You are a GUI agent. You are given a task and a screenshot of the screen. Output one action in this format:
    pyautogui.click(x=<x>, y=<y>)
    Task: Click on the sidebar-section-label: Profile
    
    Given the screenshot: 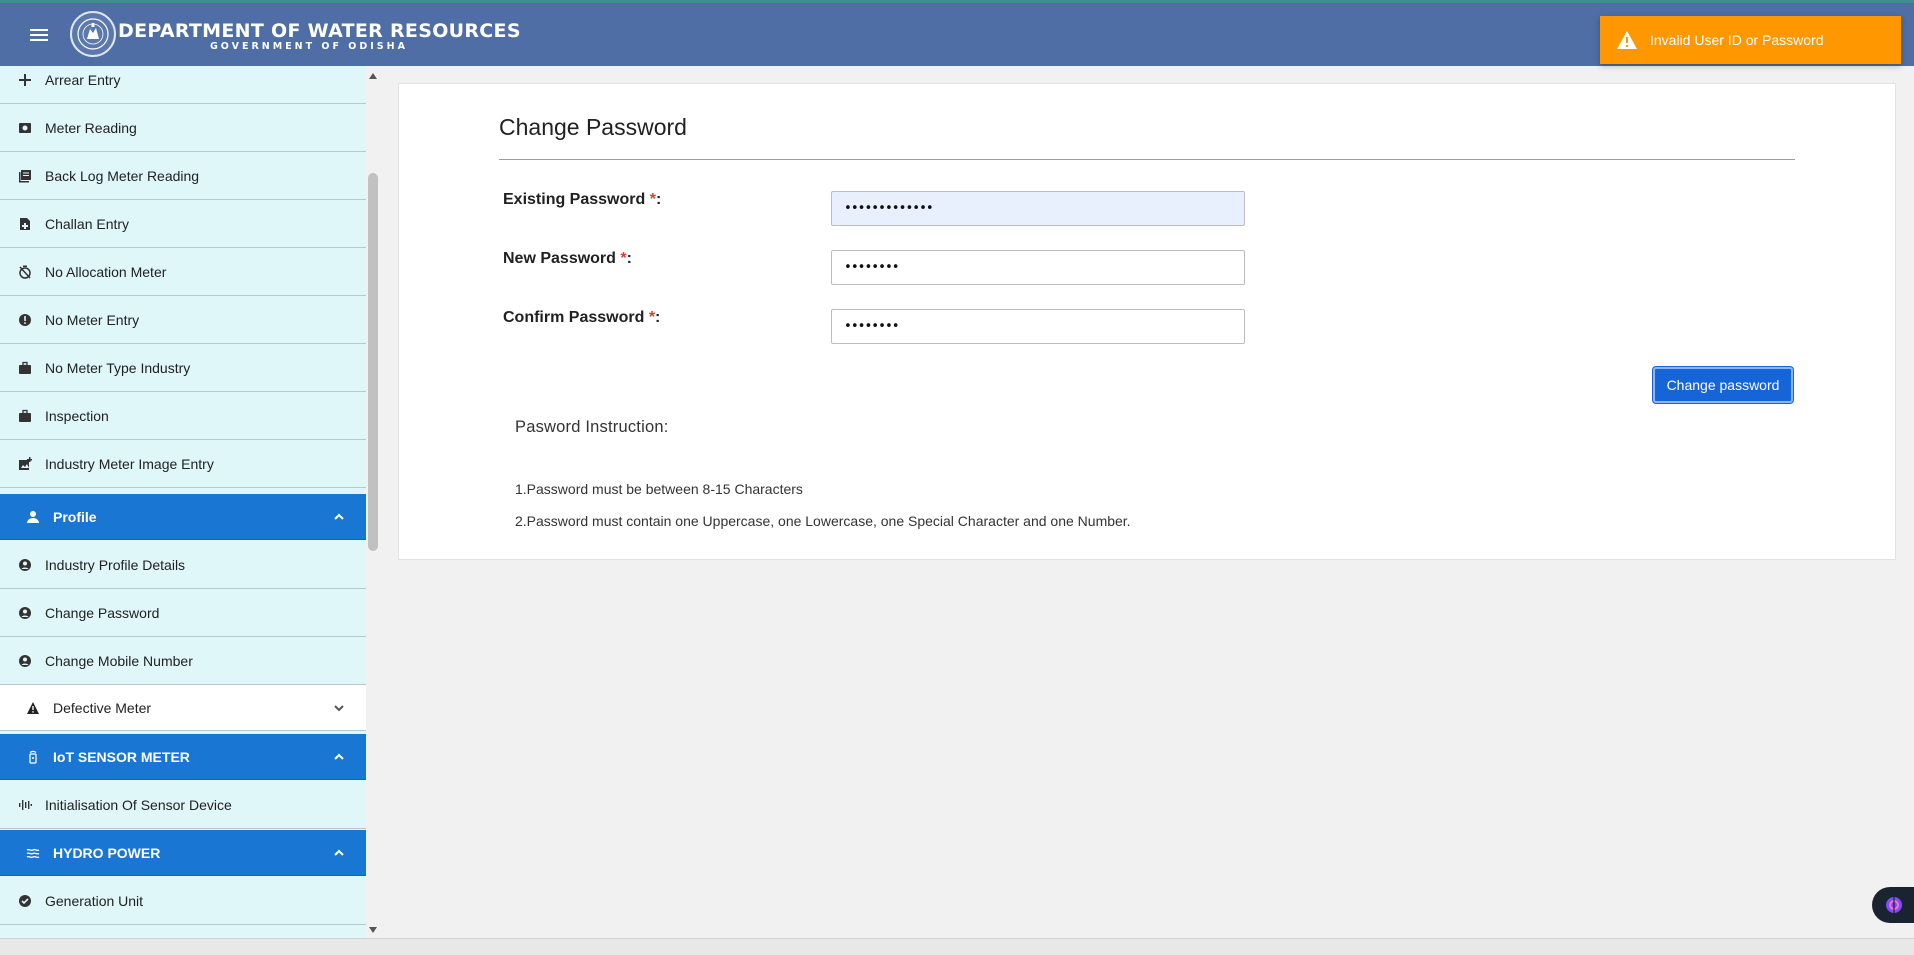 What is the action you would take?
    pyautogui.click(x=75, y=516)
    